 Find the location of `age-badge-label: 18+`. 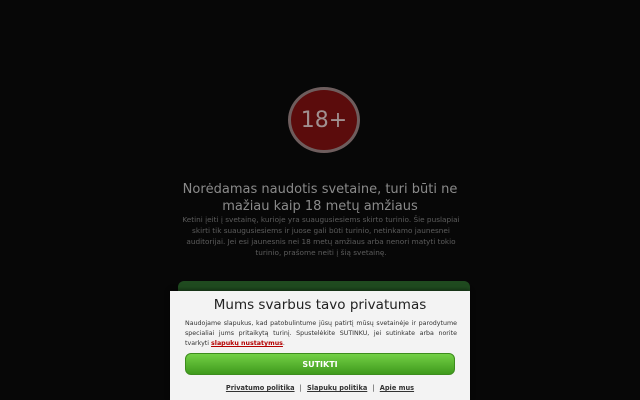

age-badge-label: 18+ is located at coordinates (324, 120).